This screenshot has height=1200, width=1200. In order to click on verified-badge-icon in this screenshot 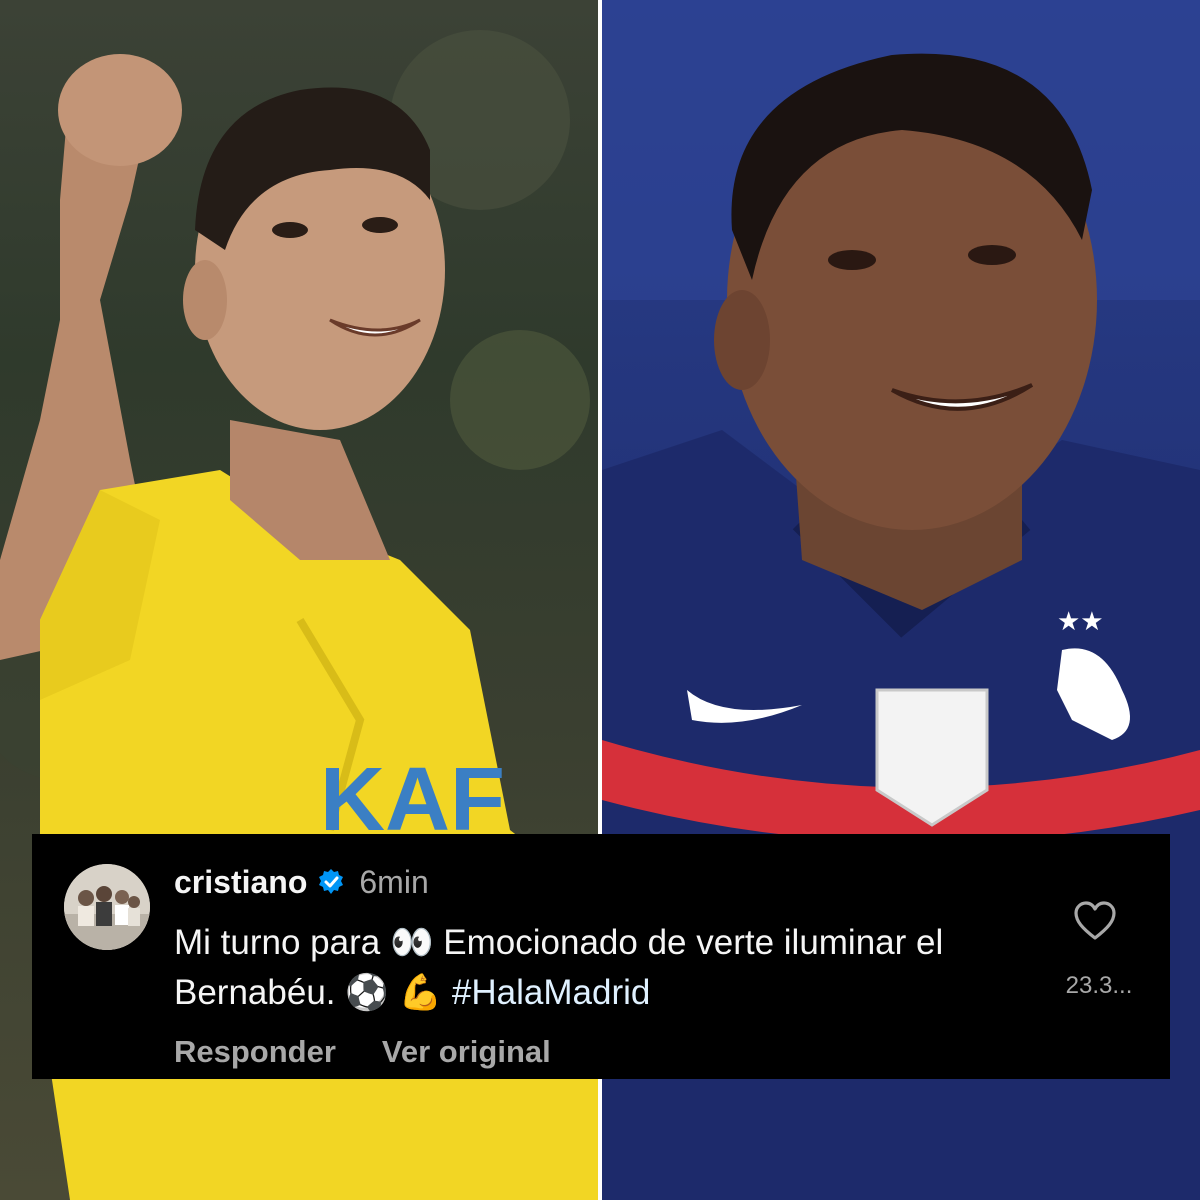, I will do `click(331, 882)`.